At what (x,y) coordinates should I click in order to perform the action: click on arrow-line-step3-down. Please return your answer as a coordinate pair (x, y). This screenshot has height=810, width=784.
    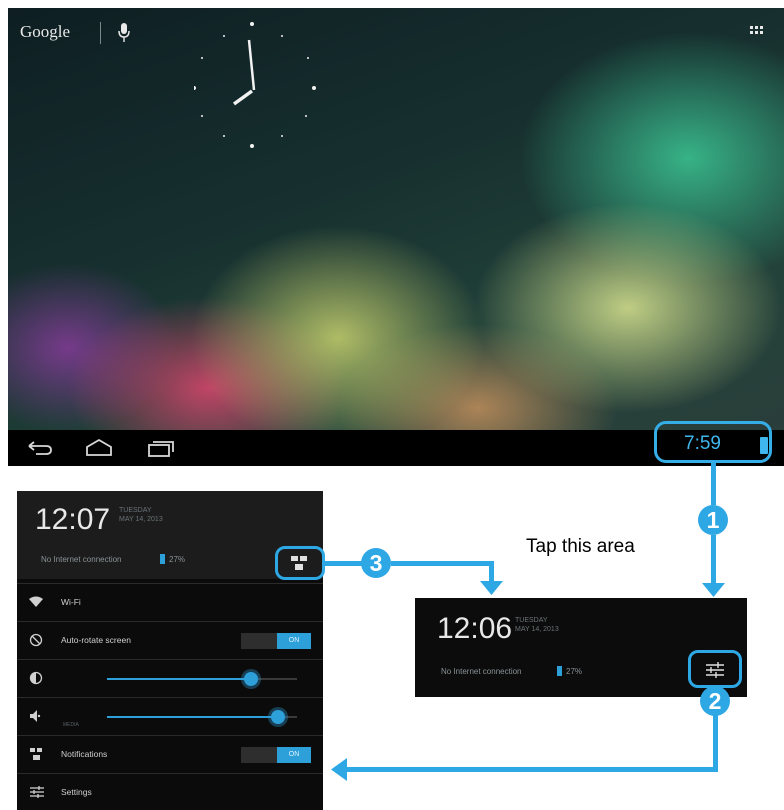
    Looking at the image, I should click on (491, 572).